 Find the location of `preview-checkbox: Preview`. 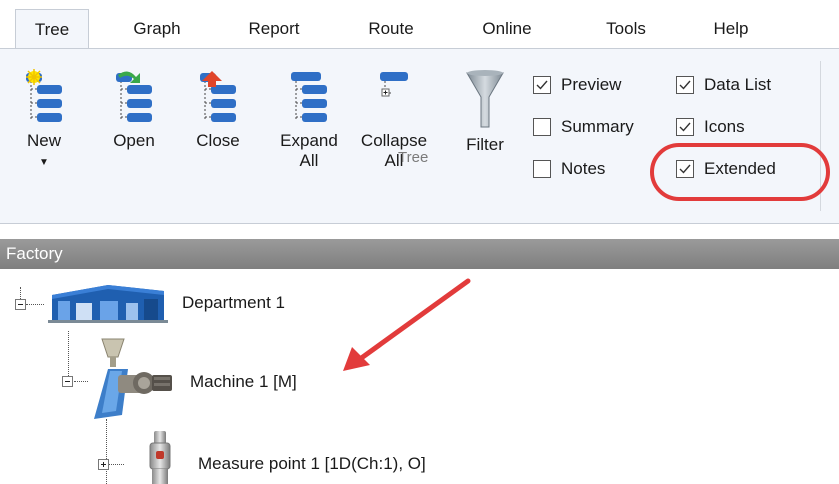

preview-checkbox: Preview is located at coordinates (577, 85).